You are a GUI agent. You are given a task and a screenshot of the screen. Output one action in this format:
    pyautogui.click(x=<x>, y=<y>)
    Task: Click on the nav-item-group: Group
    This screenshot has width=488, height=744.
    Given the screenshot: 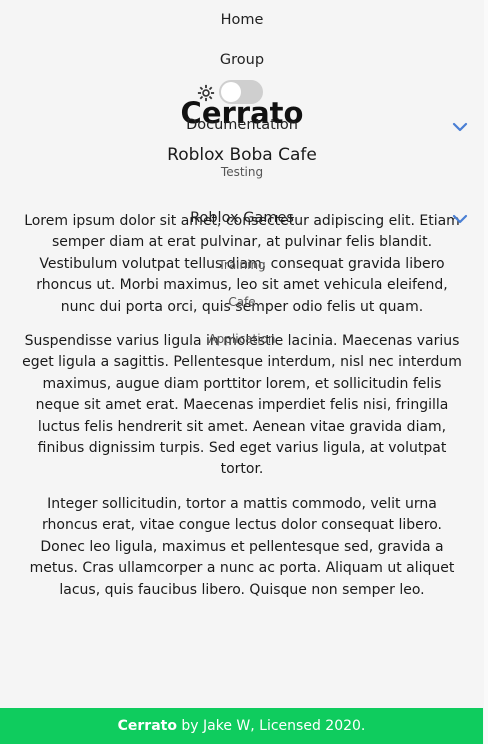 What is the action you would take?
    pyautogui.click(x=242, y=60)
    